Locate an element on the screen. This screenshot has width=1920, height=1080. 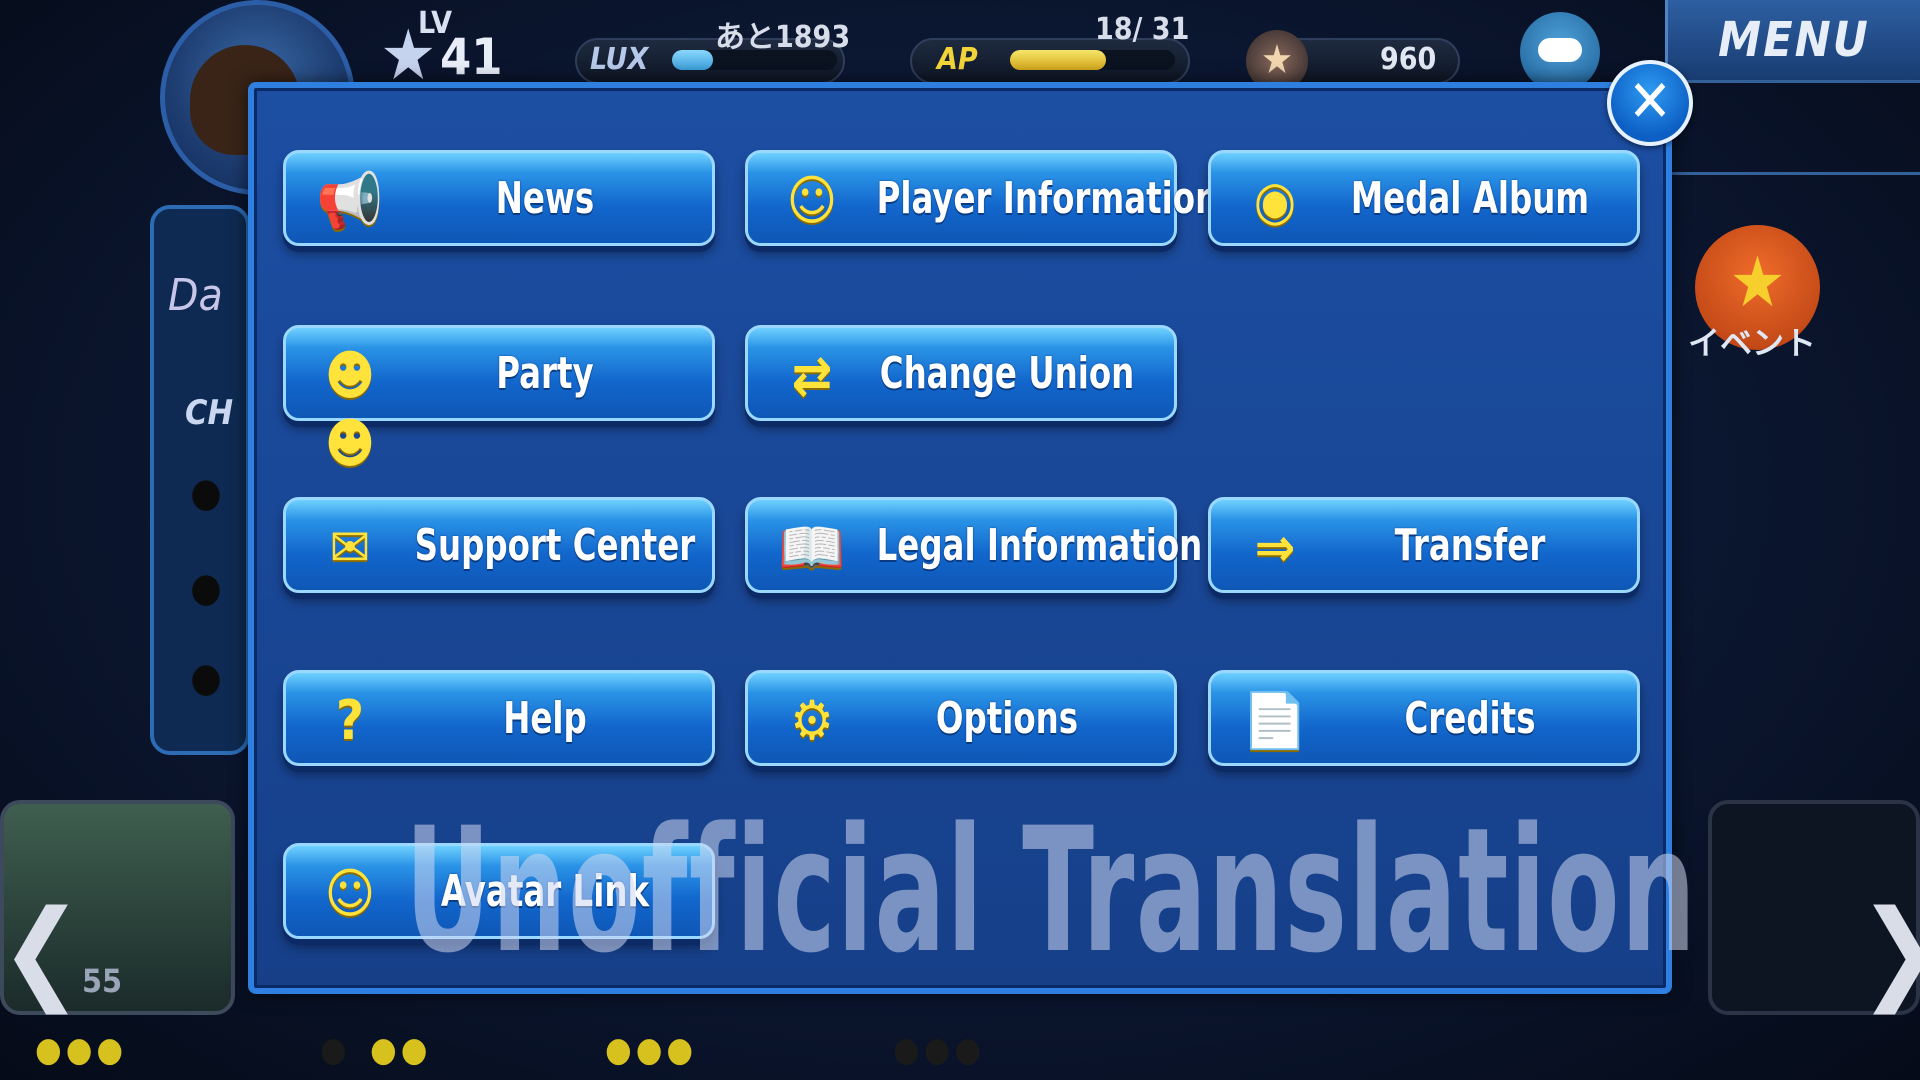
player-information-button: ☺ Player Information is located at coordinates (982, 198).